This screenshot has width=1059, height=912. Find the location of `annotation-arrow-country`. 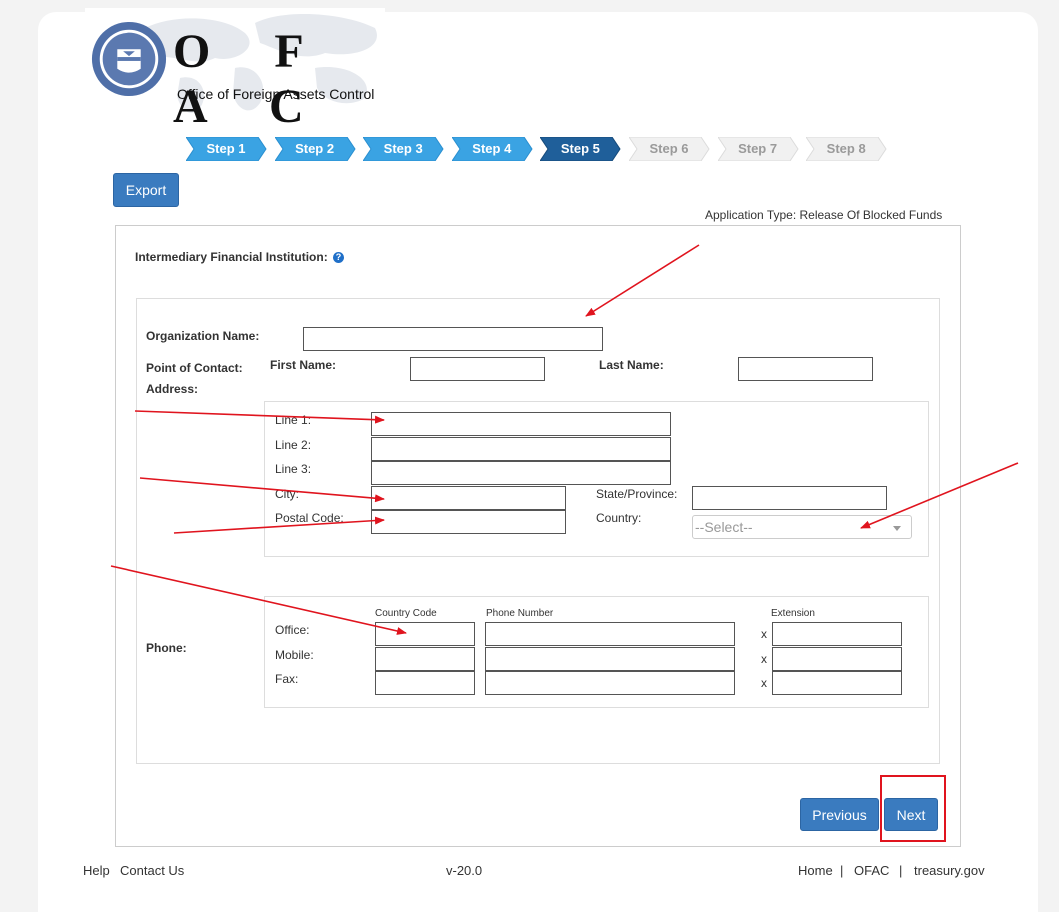

annotation-arrow-country is located at coordinates (939, 495).